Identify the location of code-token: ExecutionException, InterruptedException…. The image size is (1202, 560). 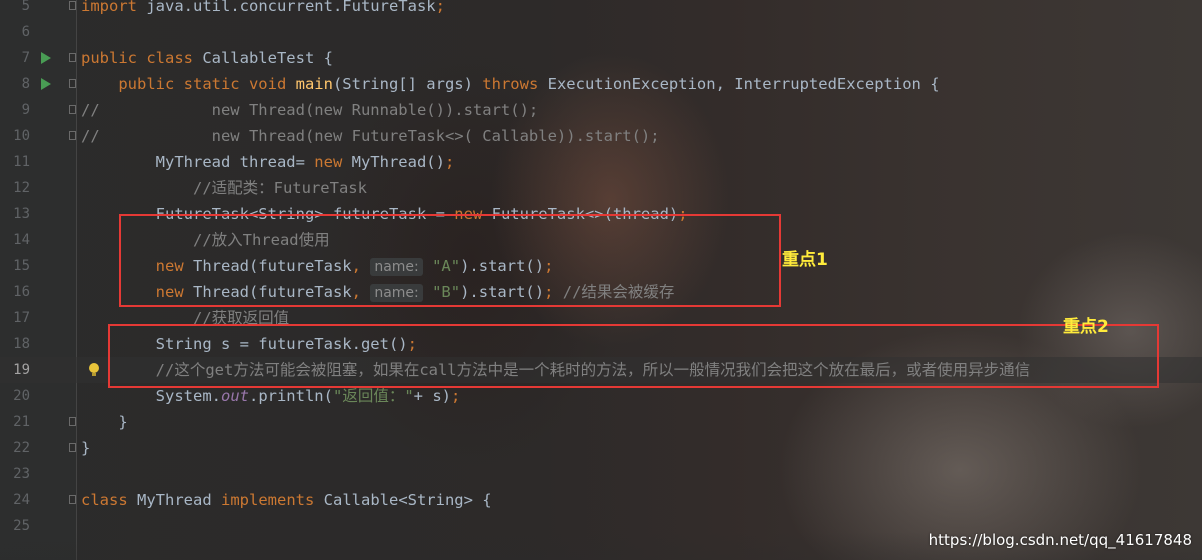
(739, 84).